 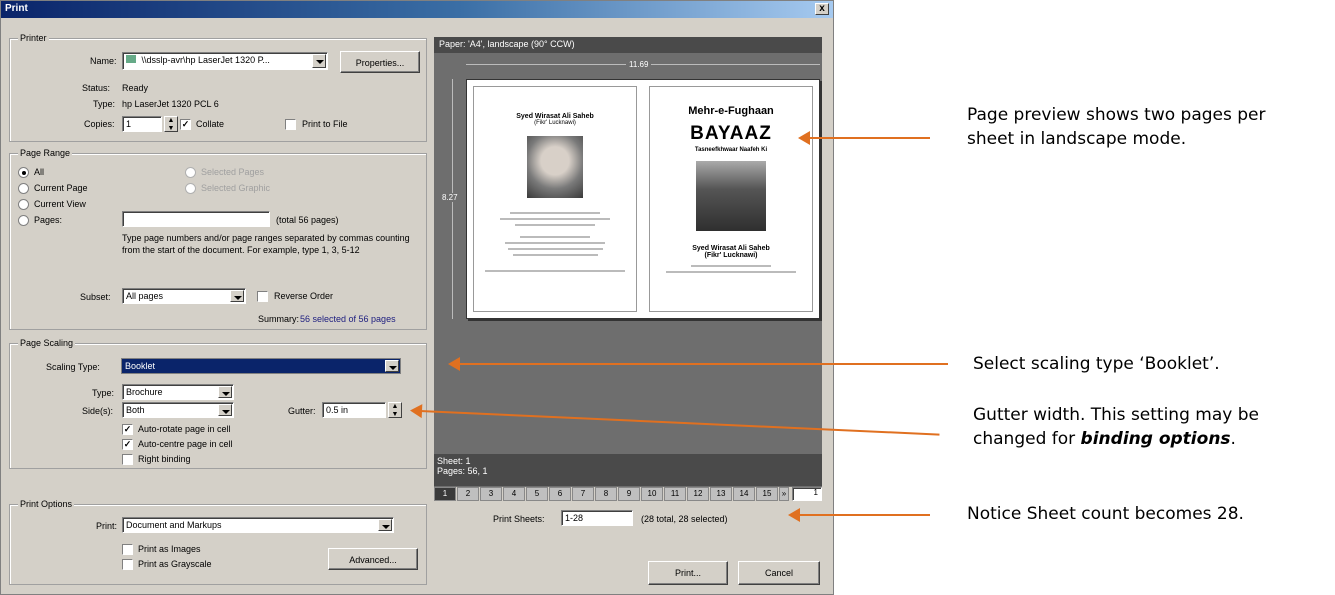 I want to click on copies-stepper: ▲ ▼, so click(x=171, y=124).